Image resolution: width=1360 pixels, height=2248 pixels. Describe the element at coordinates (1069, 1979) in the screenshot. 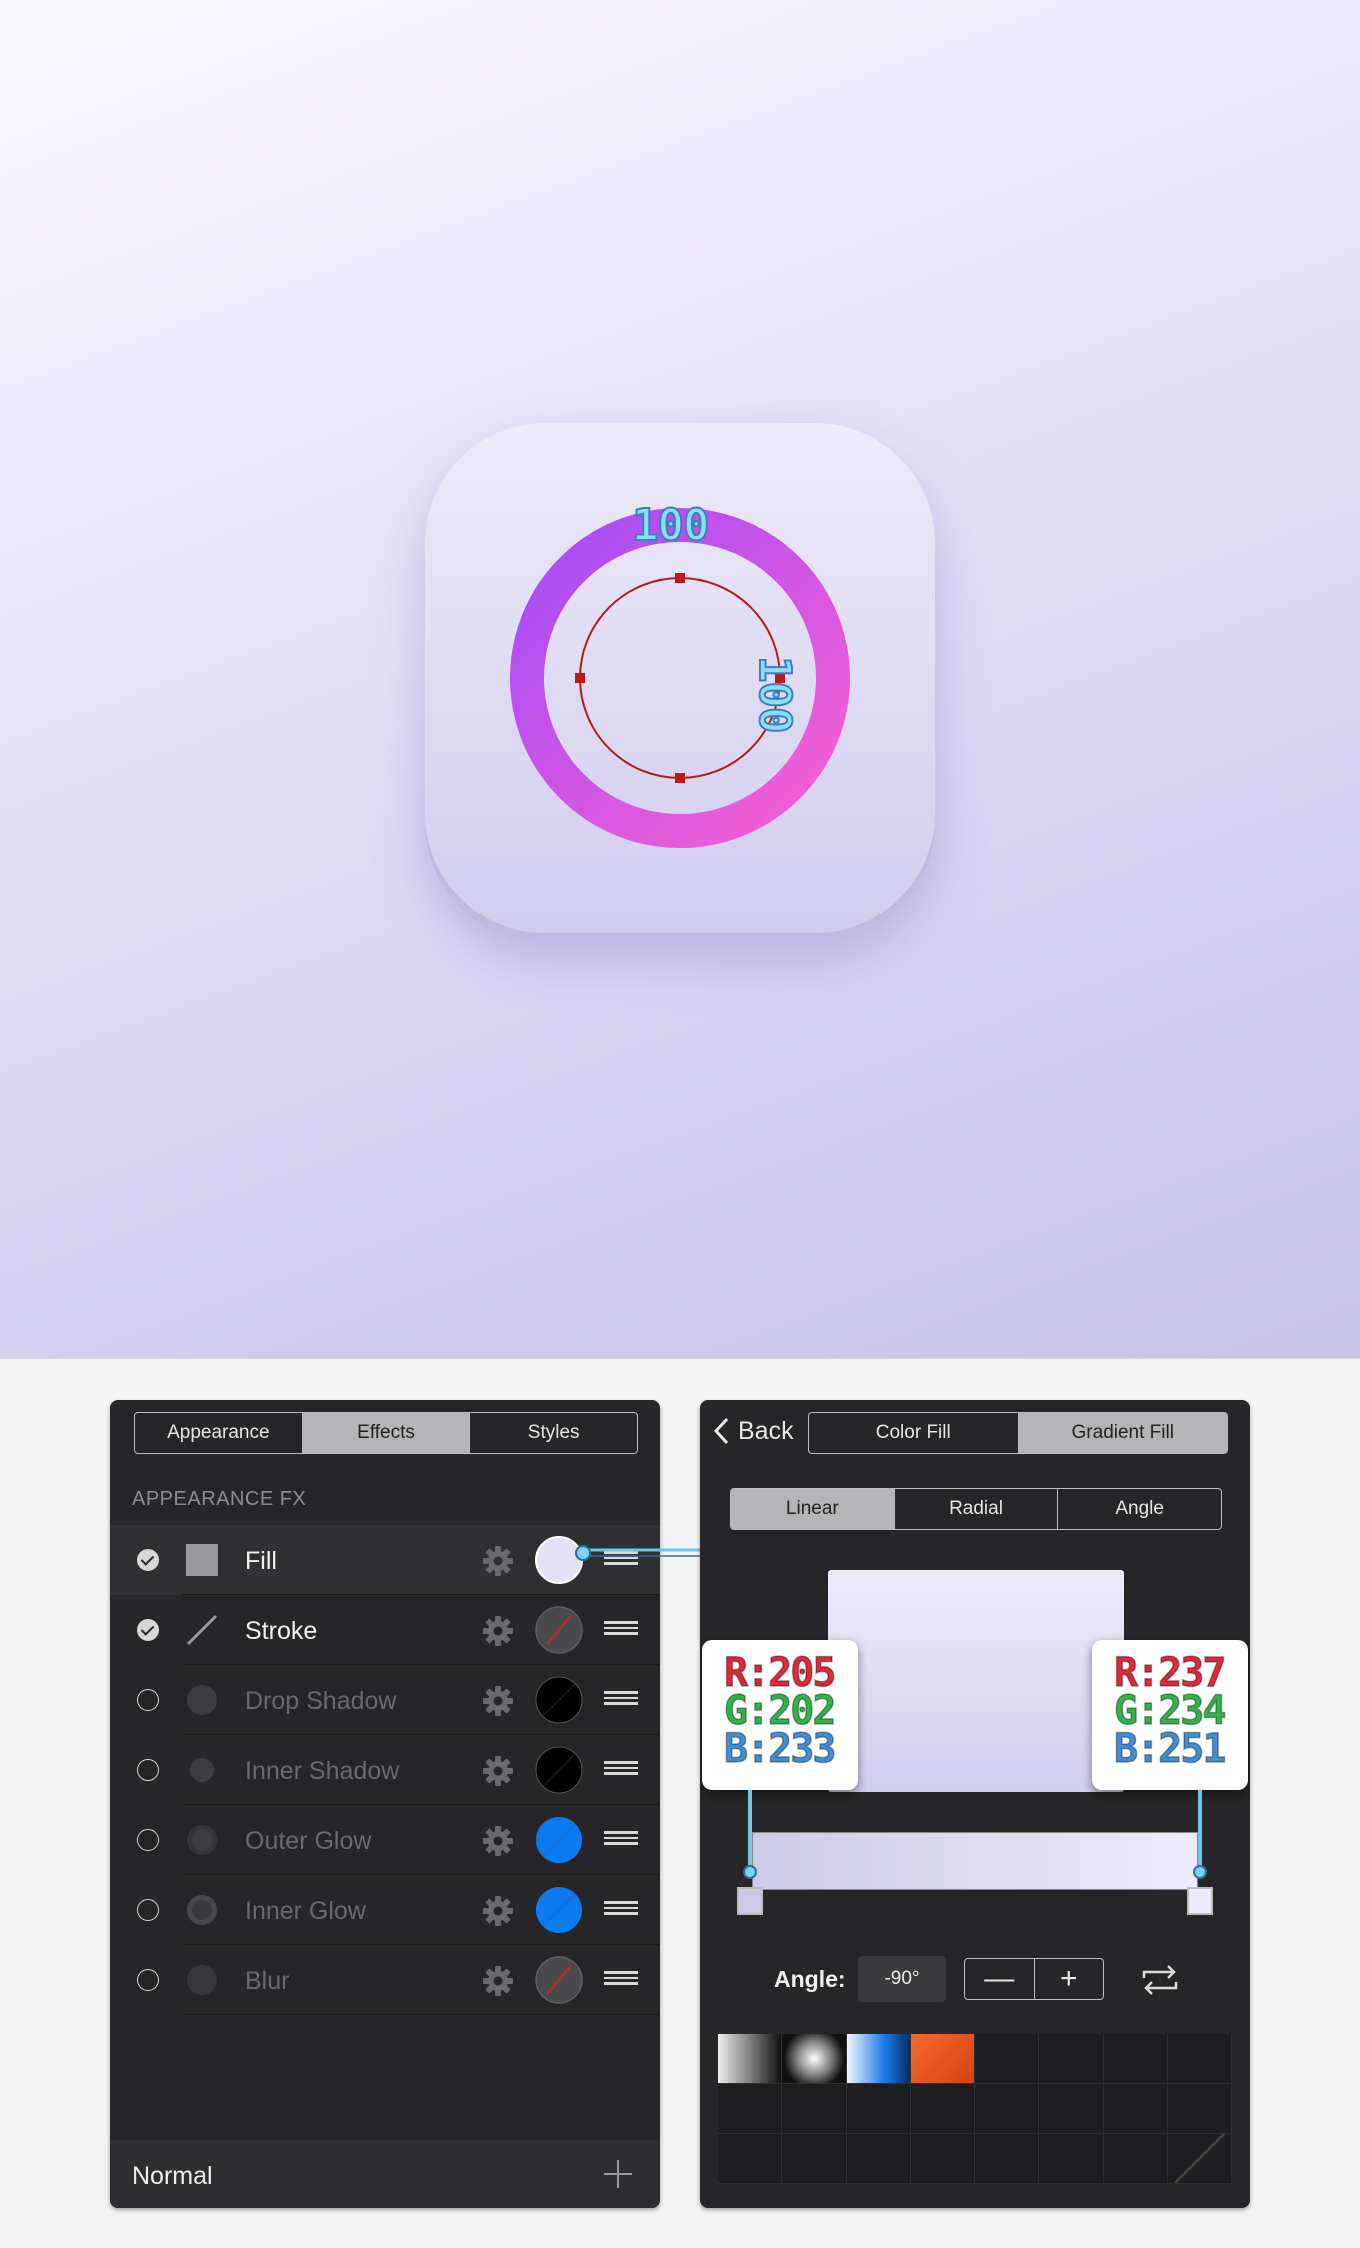

I see `increment-button: +` at that location.